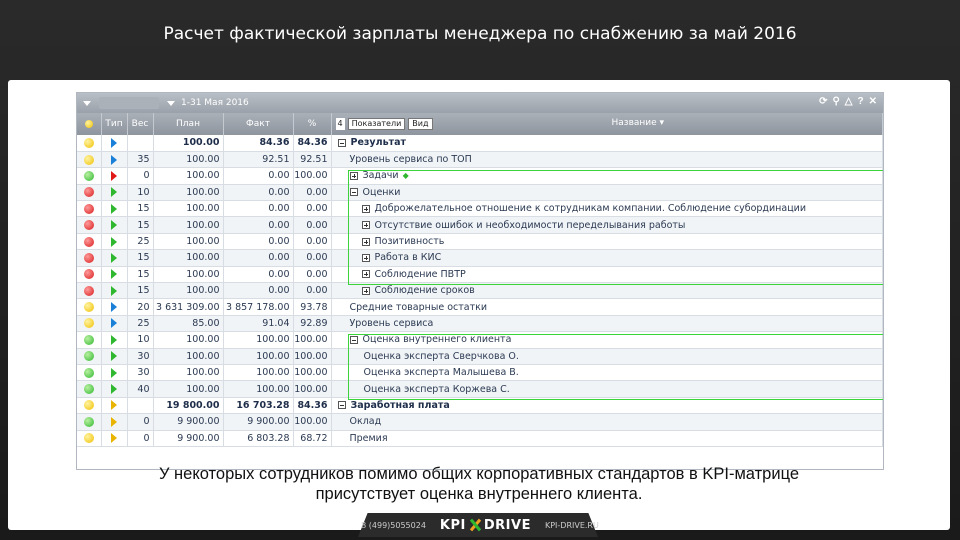 The height and width of the screenshot is (540, 960). I want to click on name-cell: Оценка эксперта Сверчкова О., so click(607, 356).